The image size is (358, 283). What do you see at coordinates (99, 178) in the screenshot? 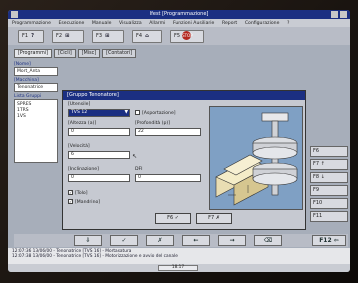
I see `inclination-field: 0` at bounding box center [99, 178].